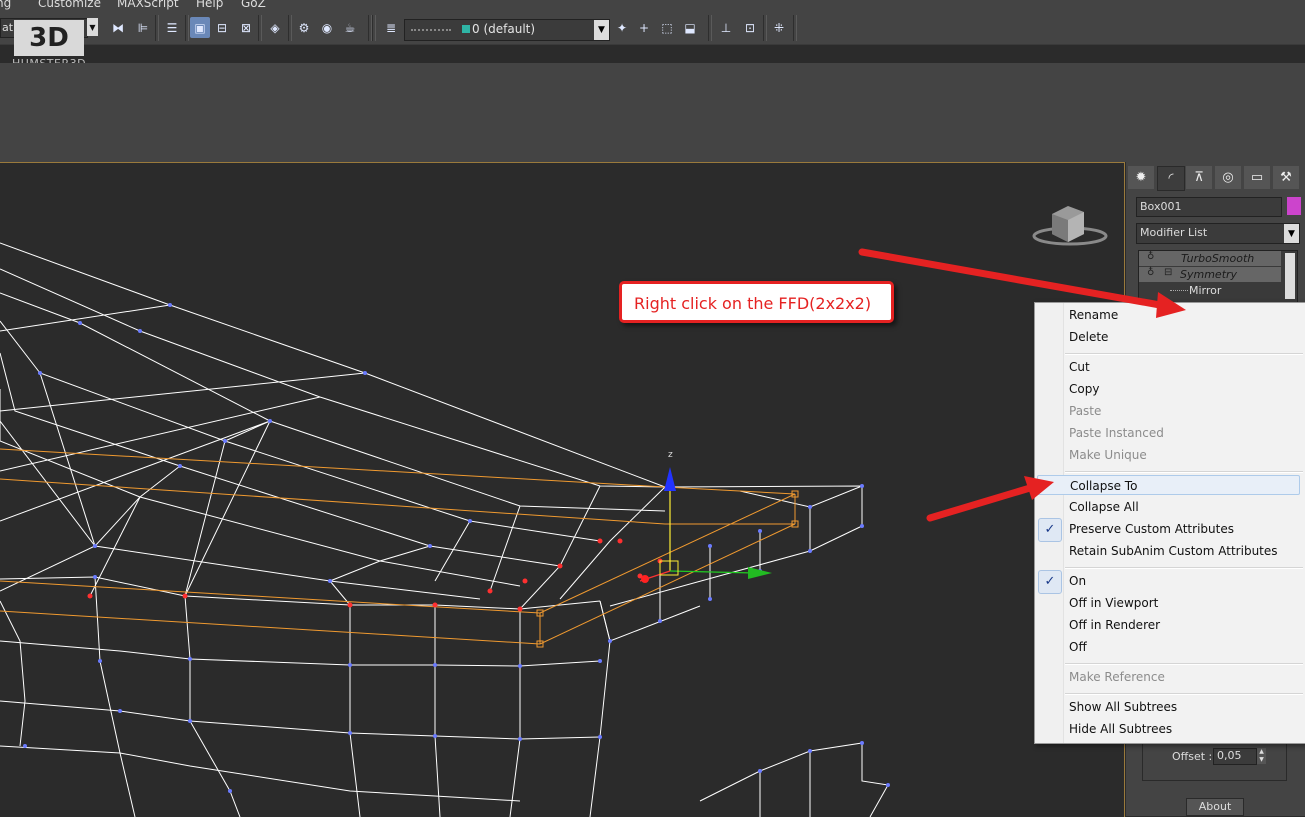 Image resolution: width=1305 pixels, height=817 pixels. Describe the element at coordinates (1210, 258) in the screenshot. I see `stack-item-turbosmooth: ♁ TurboSmooth` at that location.